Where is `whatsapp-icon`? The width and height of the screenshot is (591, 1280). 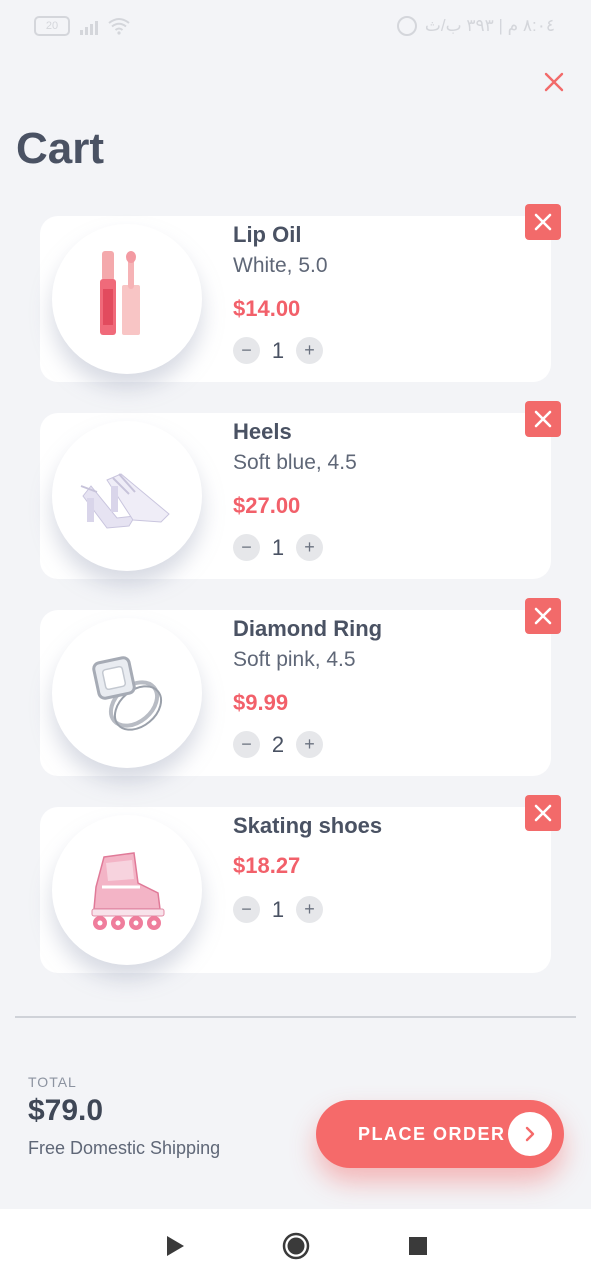
whatsapp-icon is located at coordinates (406, 26).